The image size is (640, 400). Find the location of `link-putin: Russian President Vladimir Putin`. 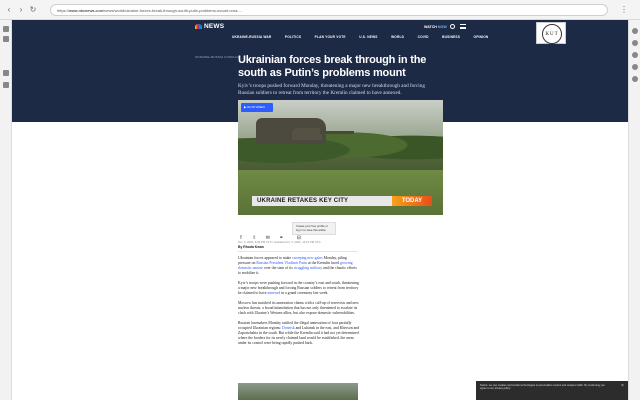

link-putin: Russian President Vladimir Putin is located at coordinates (281, 263).